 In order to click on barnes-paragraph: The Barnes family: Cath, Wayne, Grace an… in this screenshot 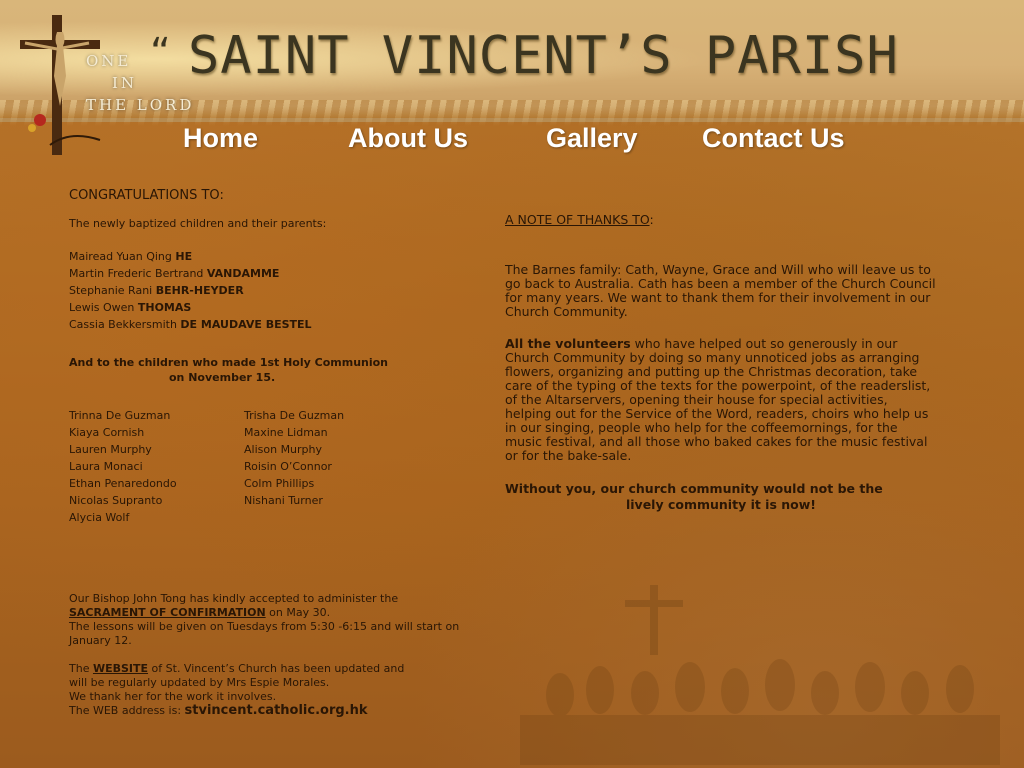, I will do `click(720, 290)`.